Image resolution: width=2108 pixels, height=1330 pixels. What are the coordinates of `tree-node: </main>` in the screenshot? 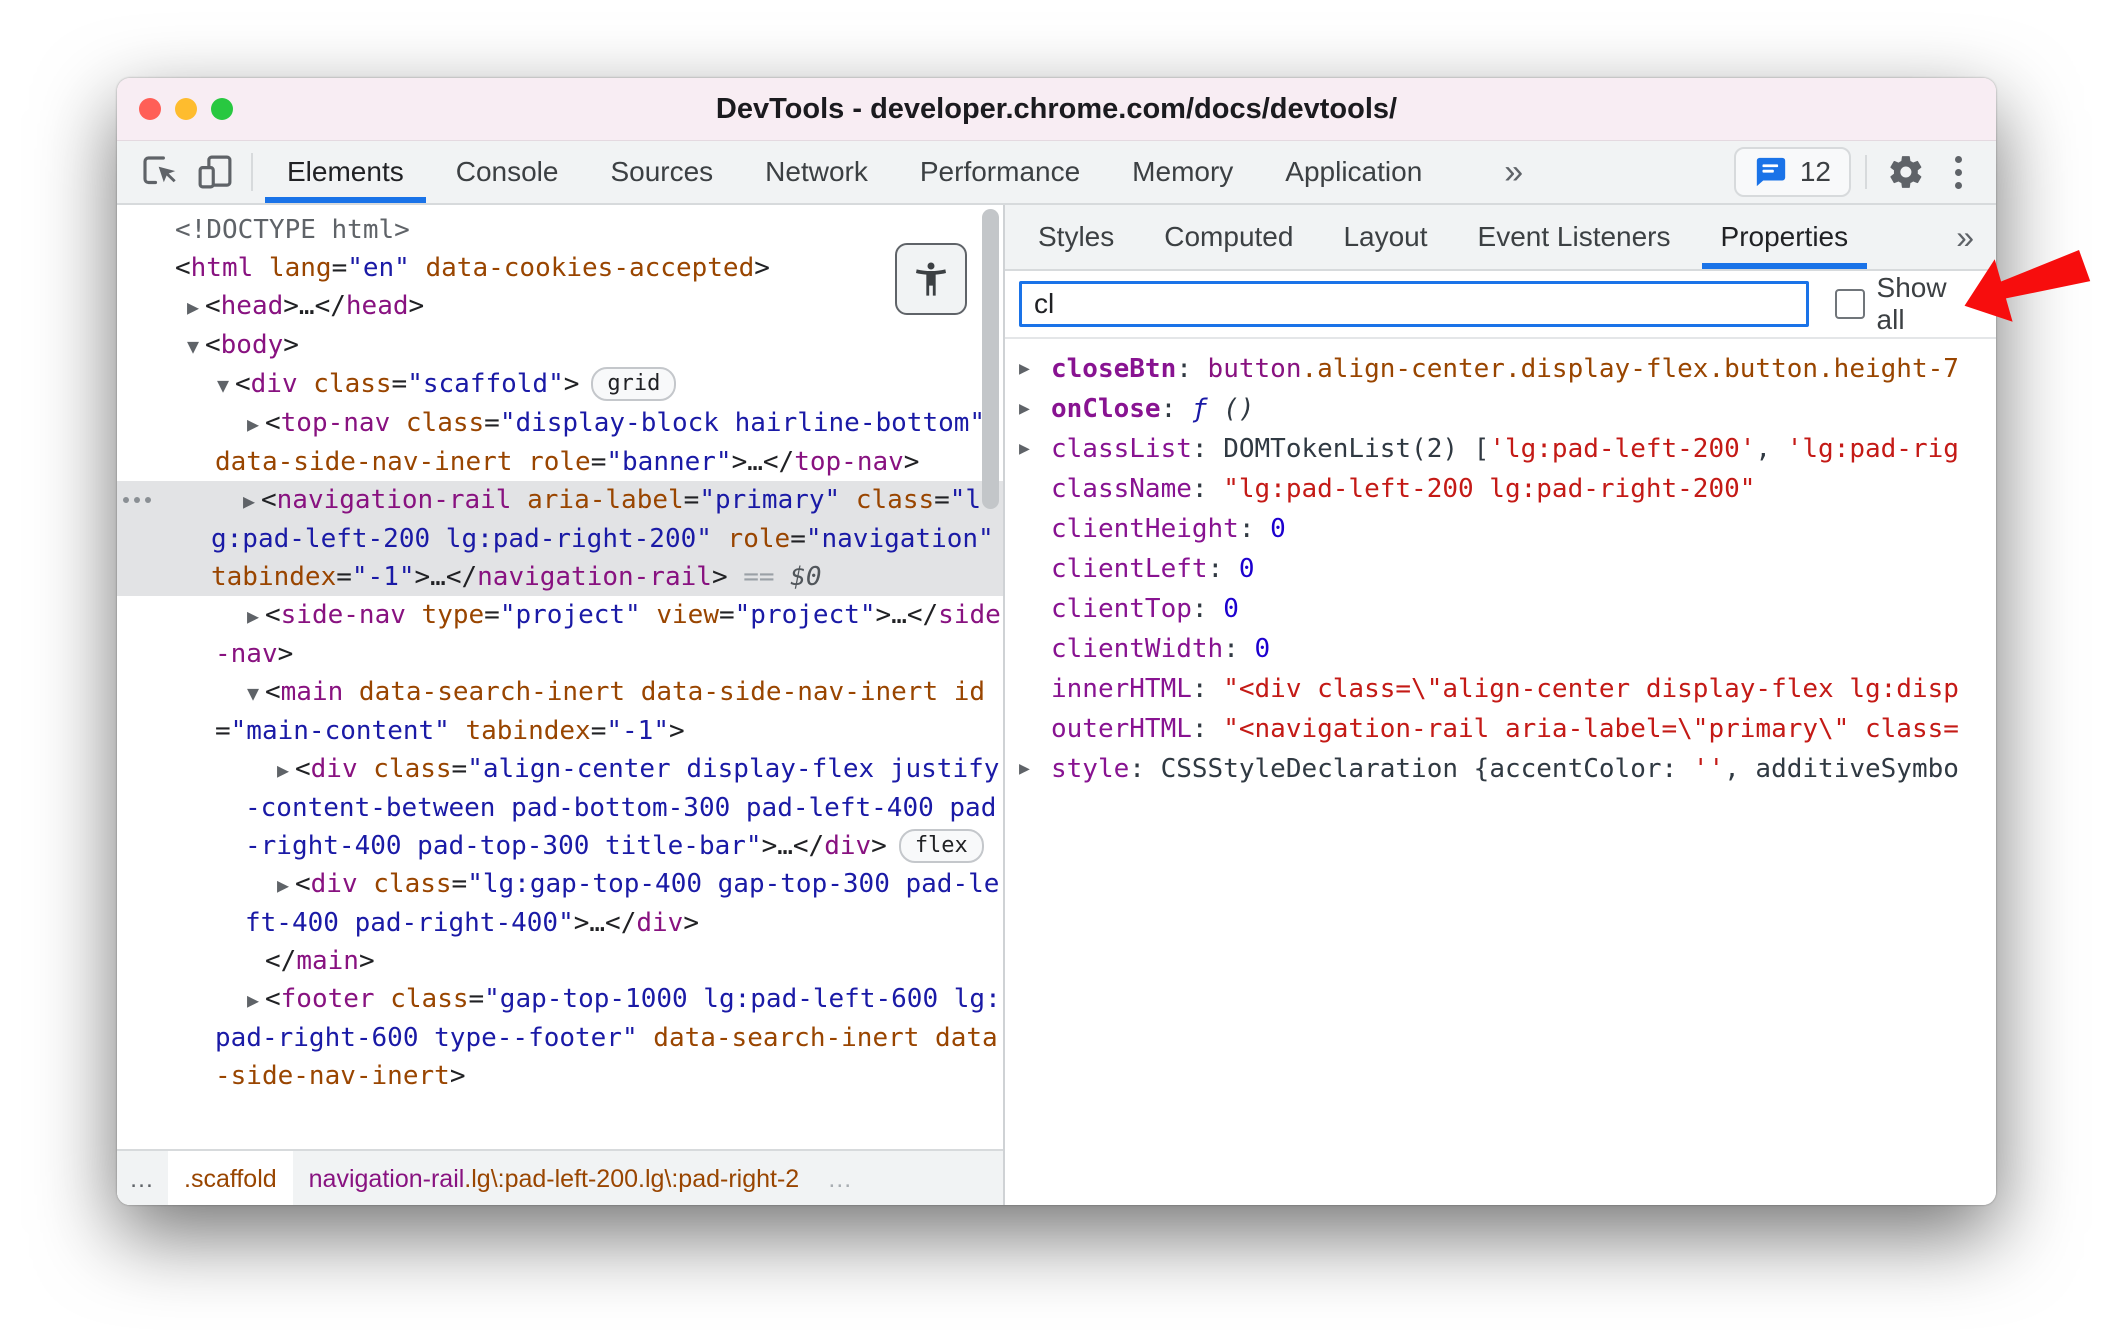 It's located at (562, 961).